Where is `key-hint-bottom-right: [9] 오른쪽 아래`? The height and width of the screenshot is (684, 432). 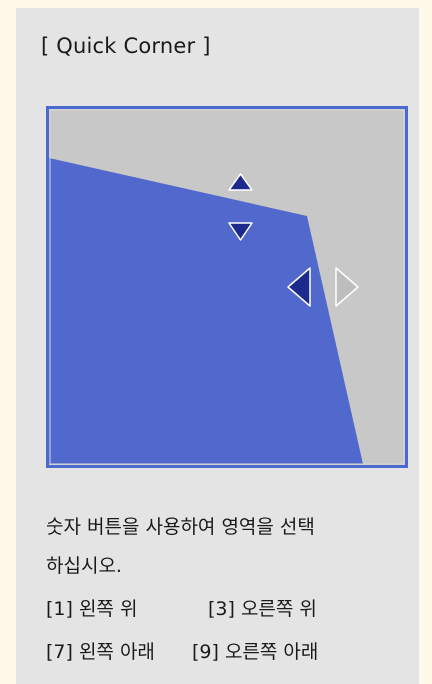 key-hint-bottom-right: [9] 오른쪽 아래 is located at coordinates (255, 652).